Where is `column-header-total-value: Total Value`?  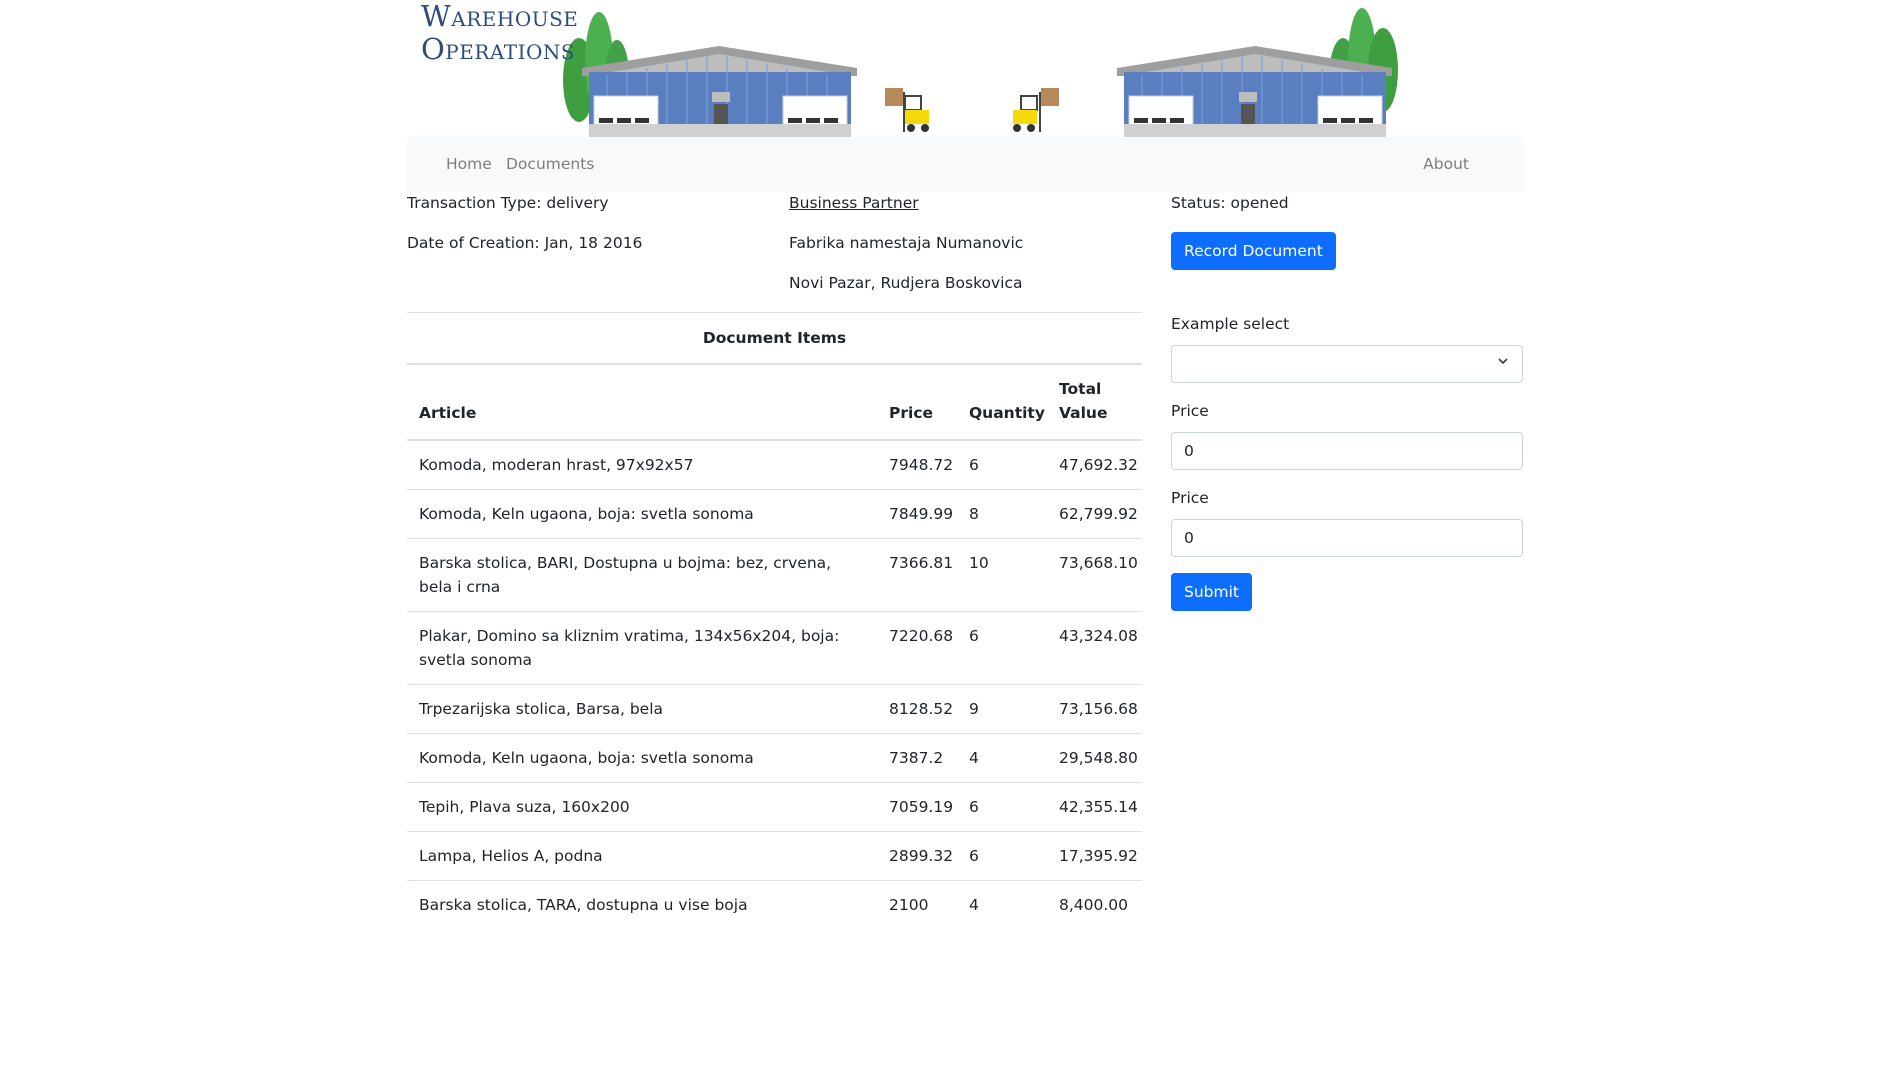 column-header-total-value: Total Value is located at coordinates (1094, 403).